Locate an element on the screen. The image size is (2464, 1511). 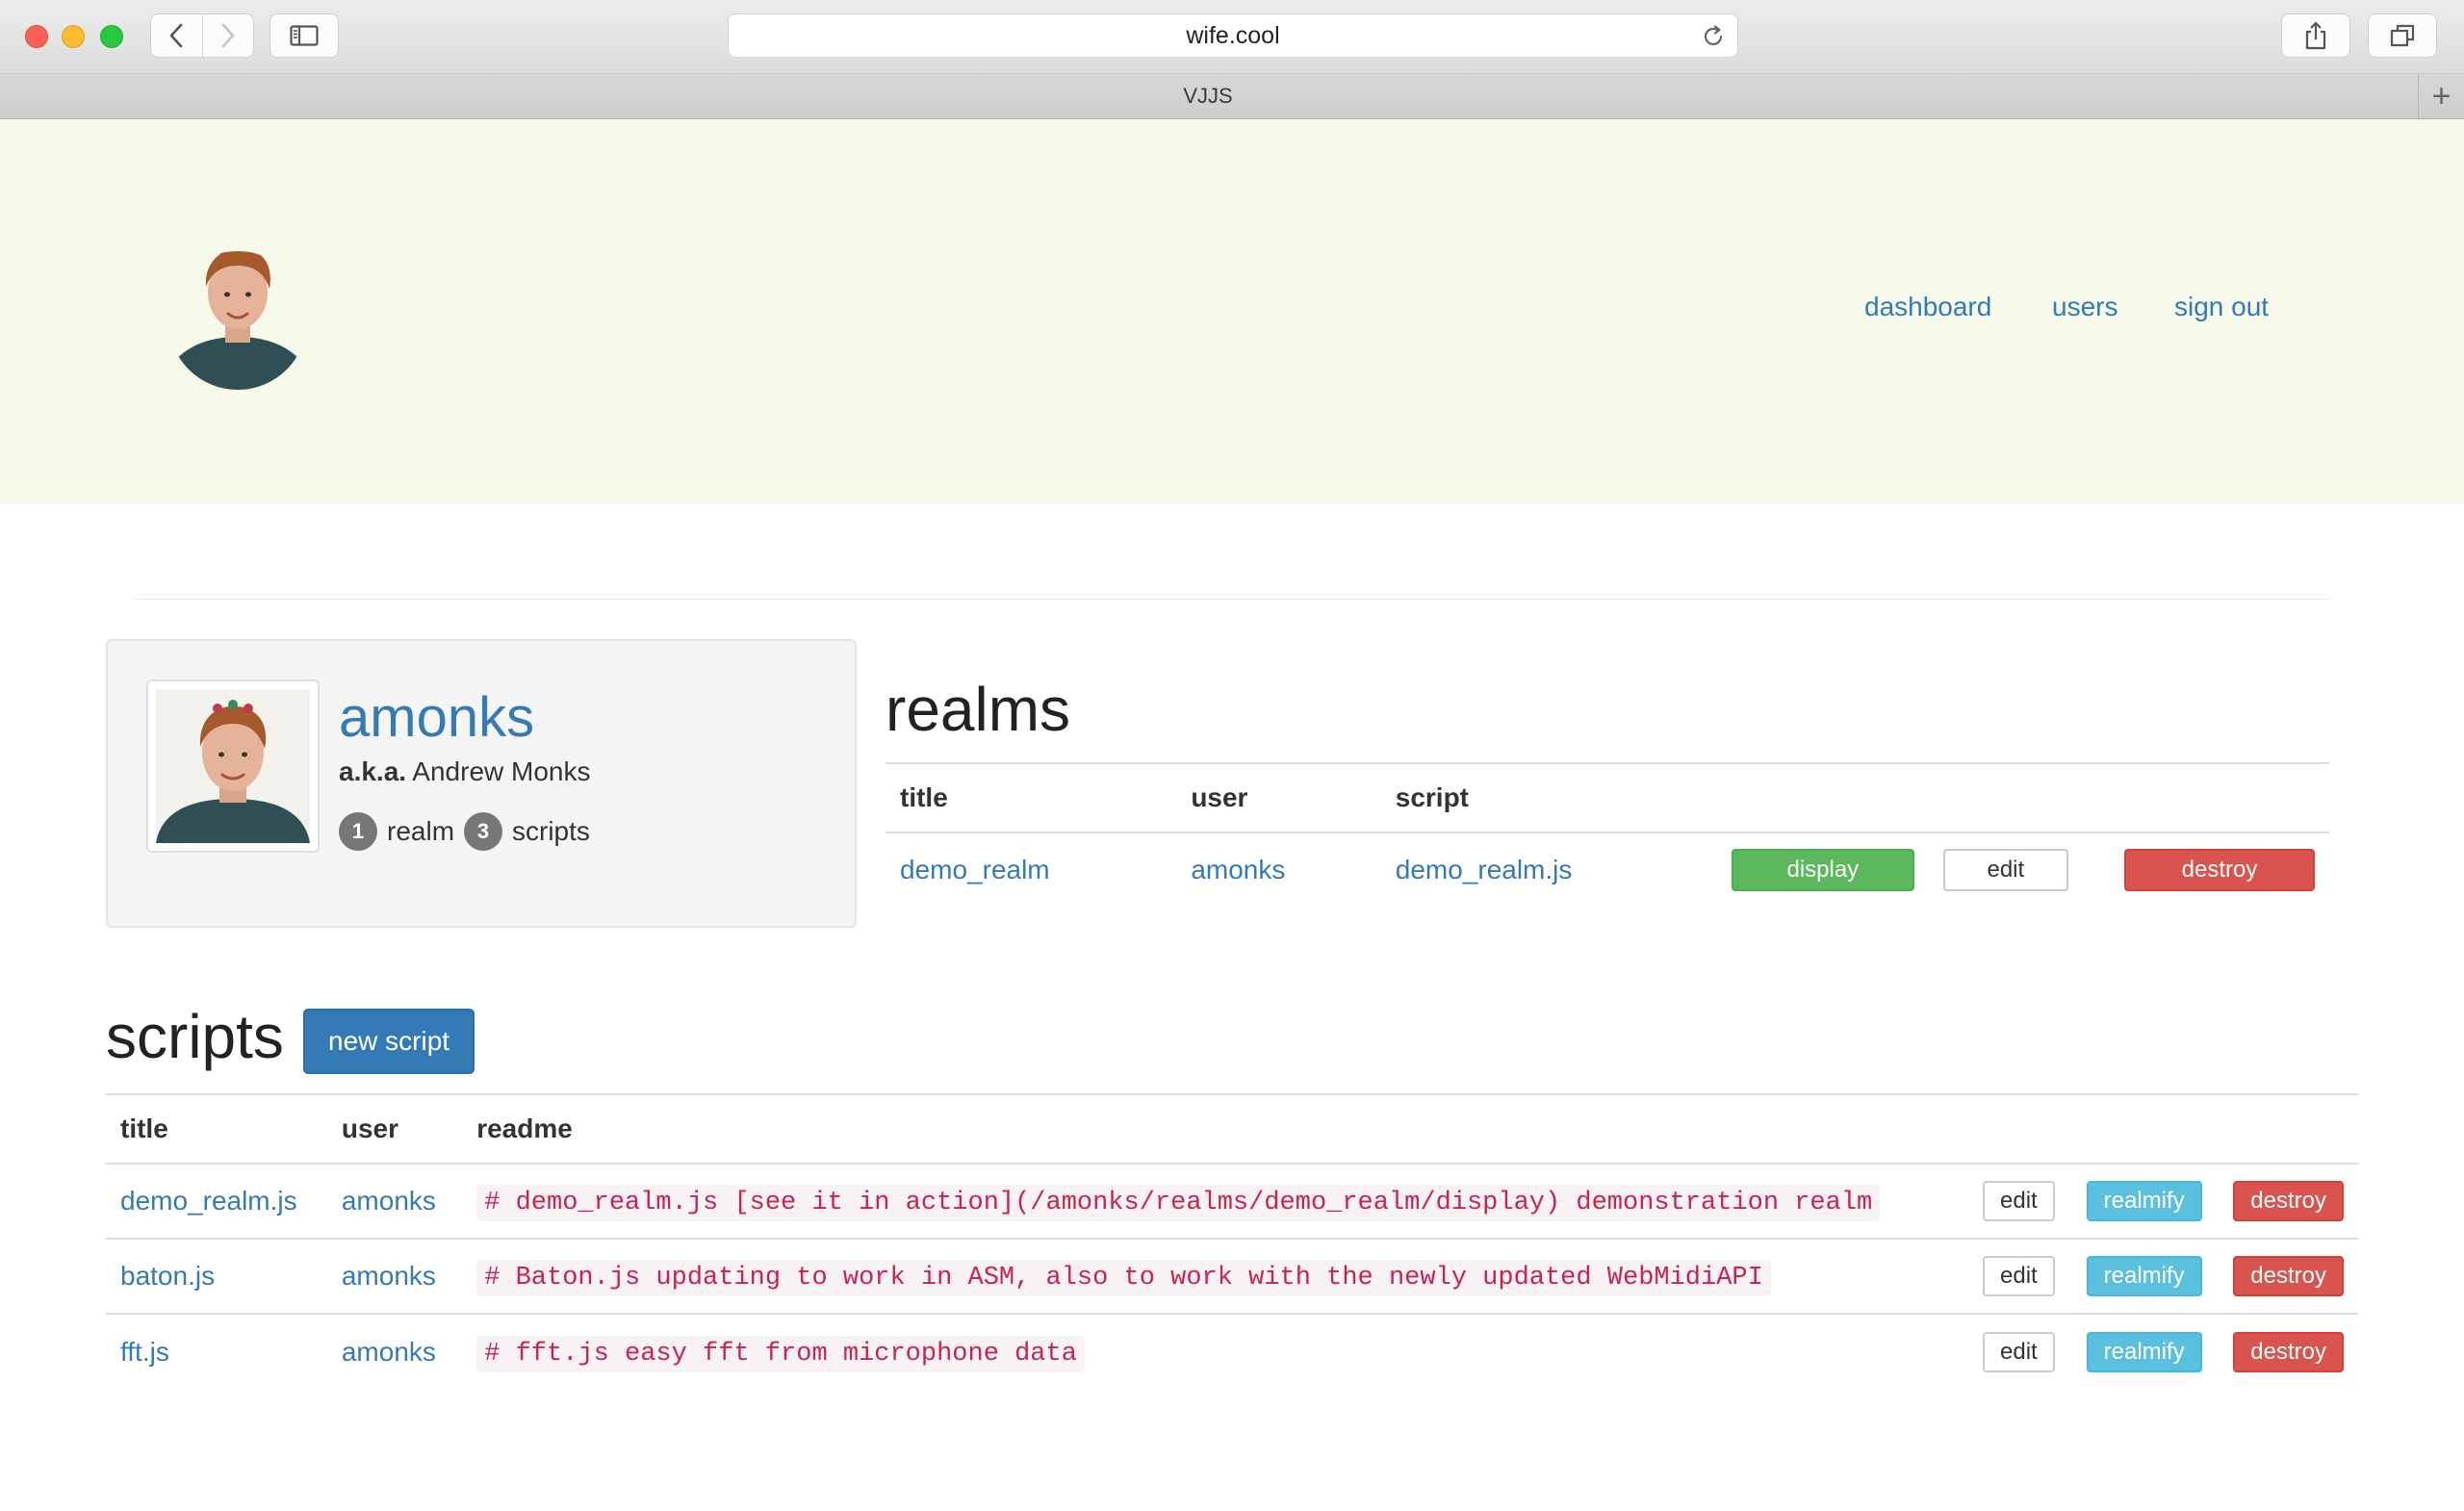
profile-username-link: amonks is located at coordinates (436, 717).